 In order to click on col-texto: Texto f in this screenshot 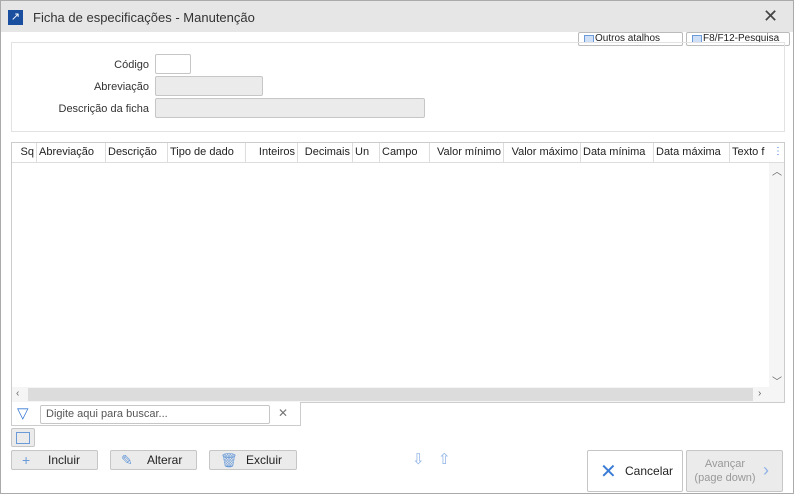, I will do `click(749, 153)`.